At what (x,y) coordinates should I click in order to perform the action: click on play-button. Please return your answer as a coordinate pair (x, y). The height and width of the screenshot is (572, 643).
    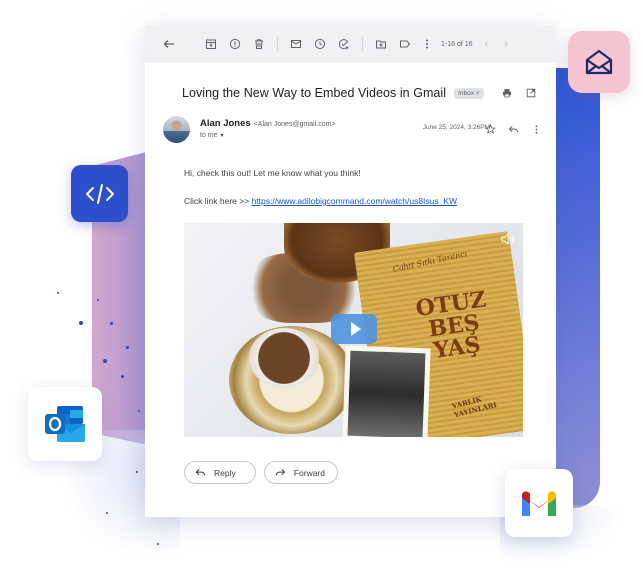
    Looking at the image, I should click on (354, 329).